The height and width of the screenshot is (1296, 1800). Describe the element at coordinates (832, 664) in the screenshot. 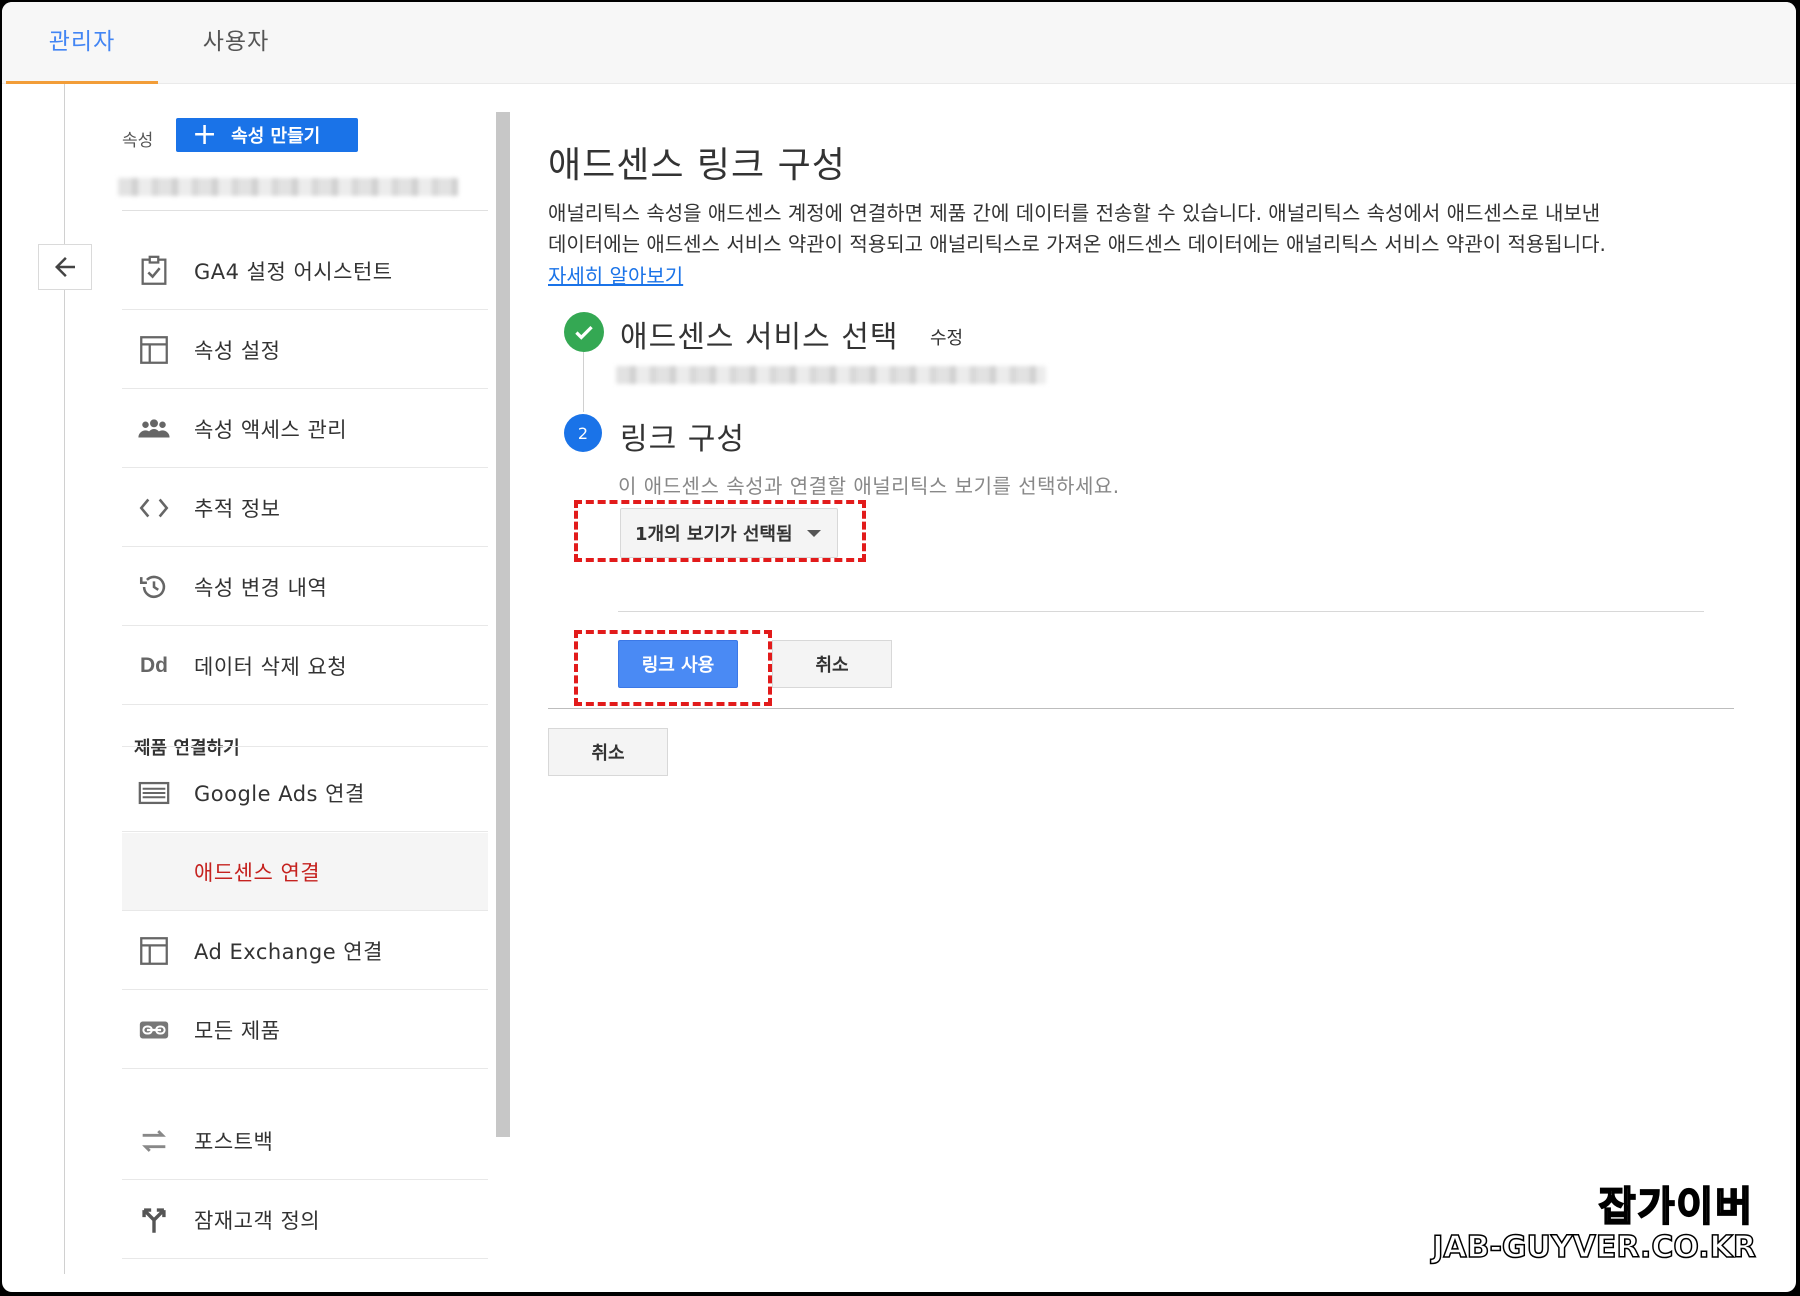

I see `cancel-button: 취소` at that location.